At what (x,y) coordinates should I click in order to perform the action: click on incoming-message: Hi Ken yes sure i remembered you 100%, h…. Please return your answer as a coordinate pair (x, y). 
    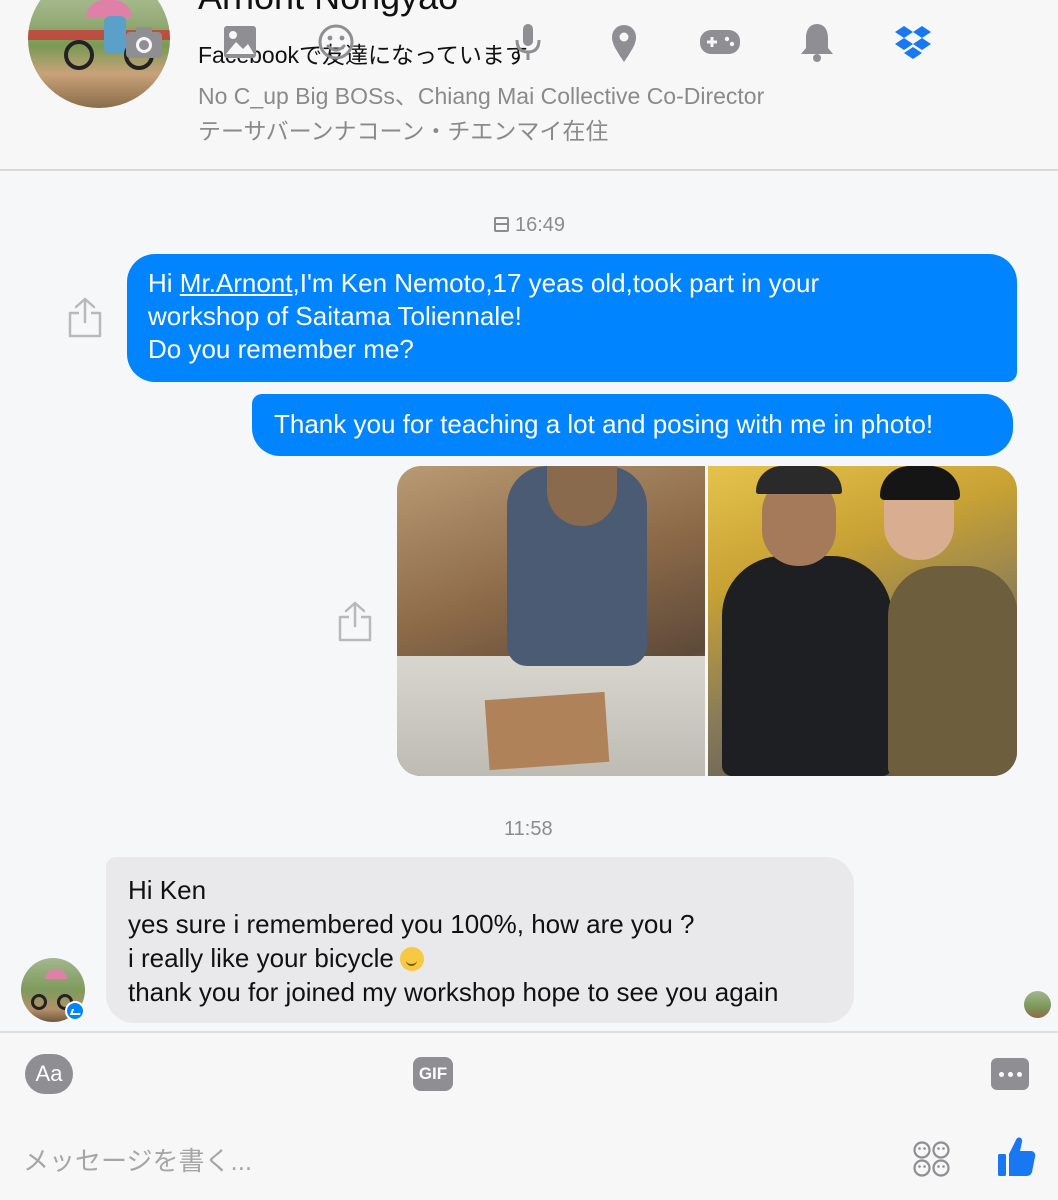
    Looking at the image, I should click on (480, 940).